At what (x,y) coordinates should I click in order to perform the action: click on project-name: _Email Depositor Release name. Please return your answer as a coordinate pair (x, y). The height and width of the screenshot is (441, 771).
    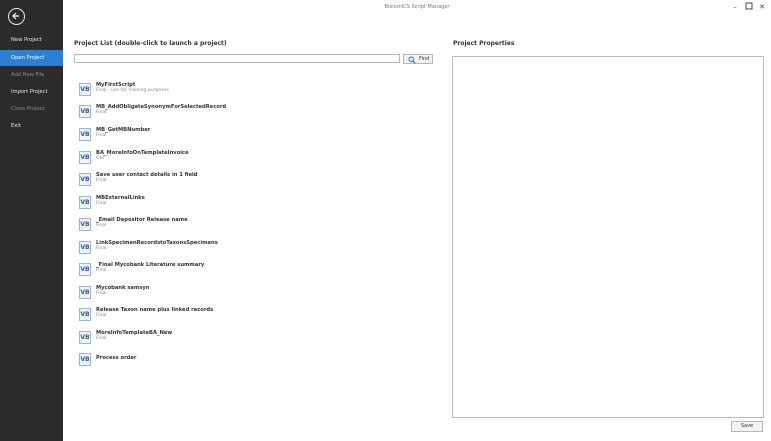
    Looking at the image, I should click on (142, 220).